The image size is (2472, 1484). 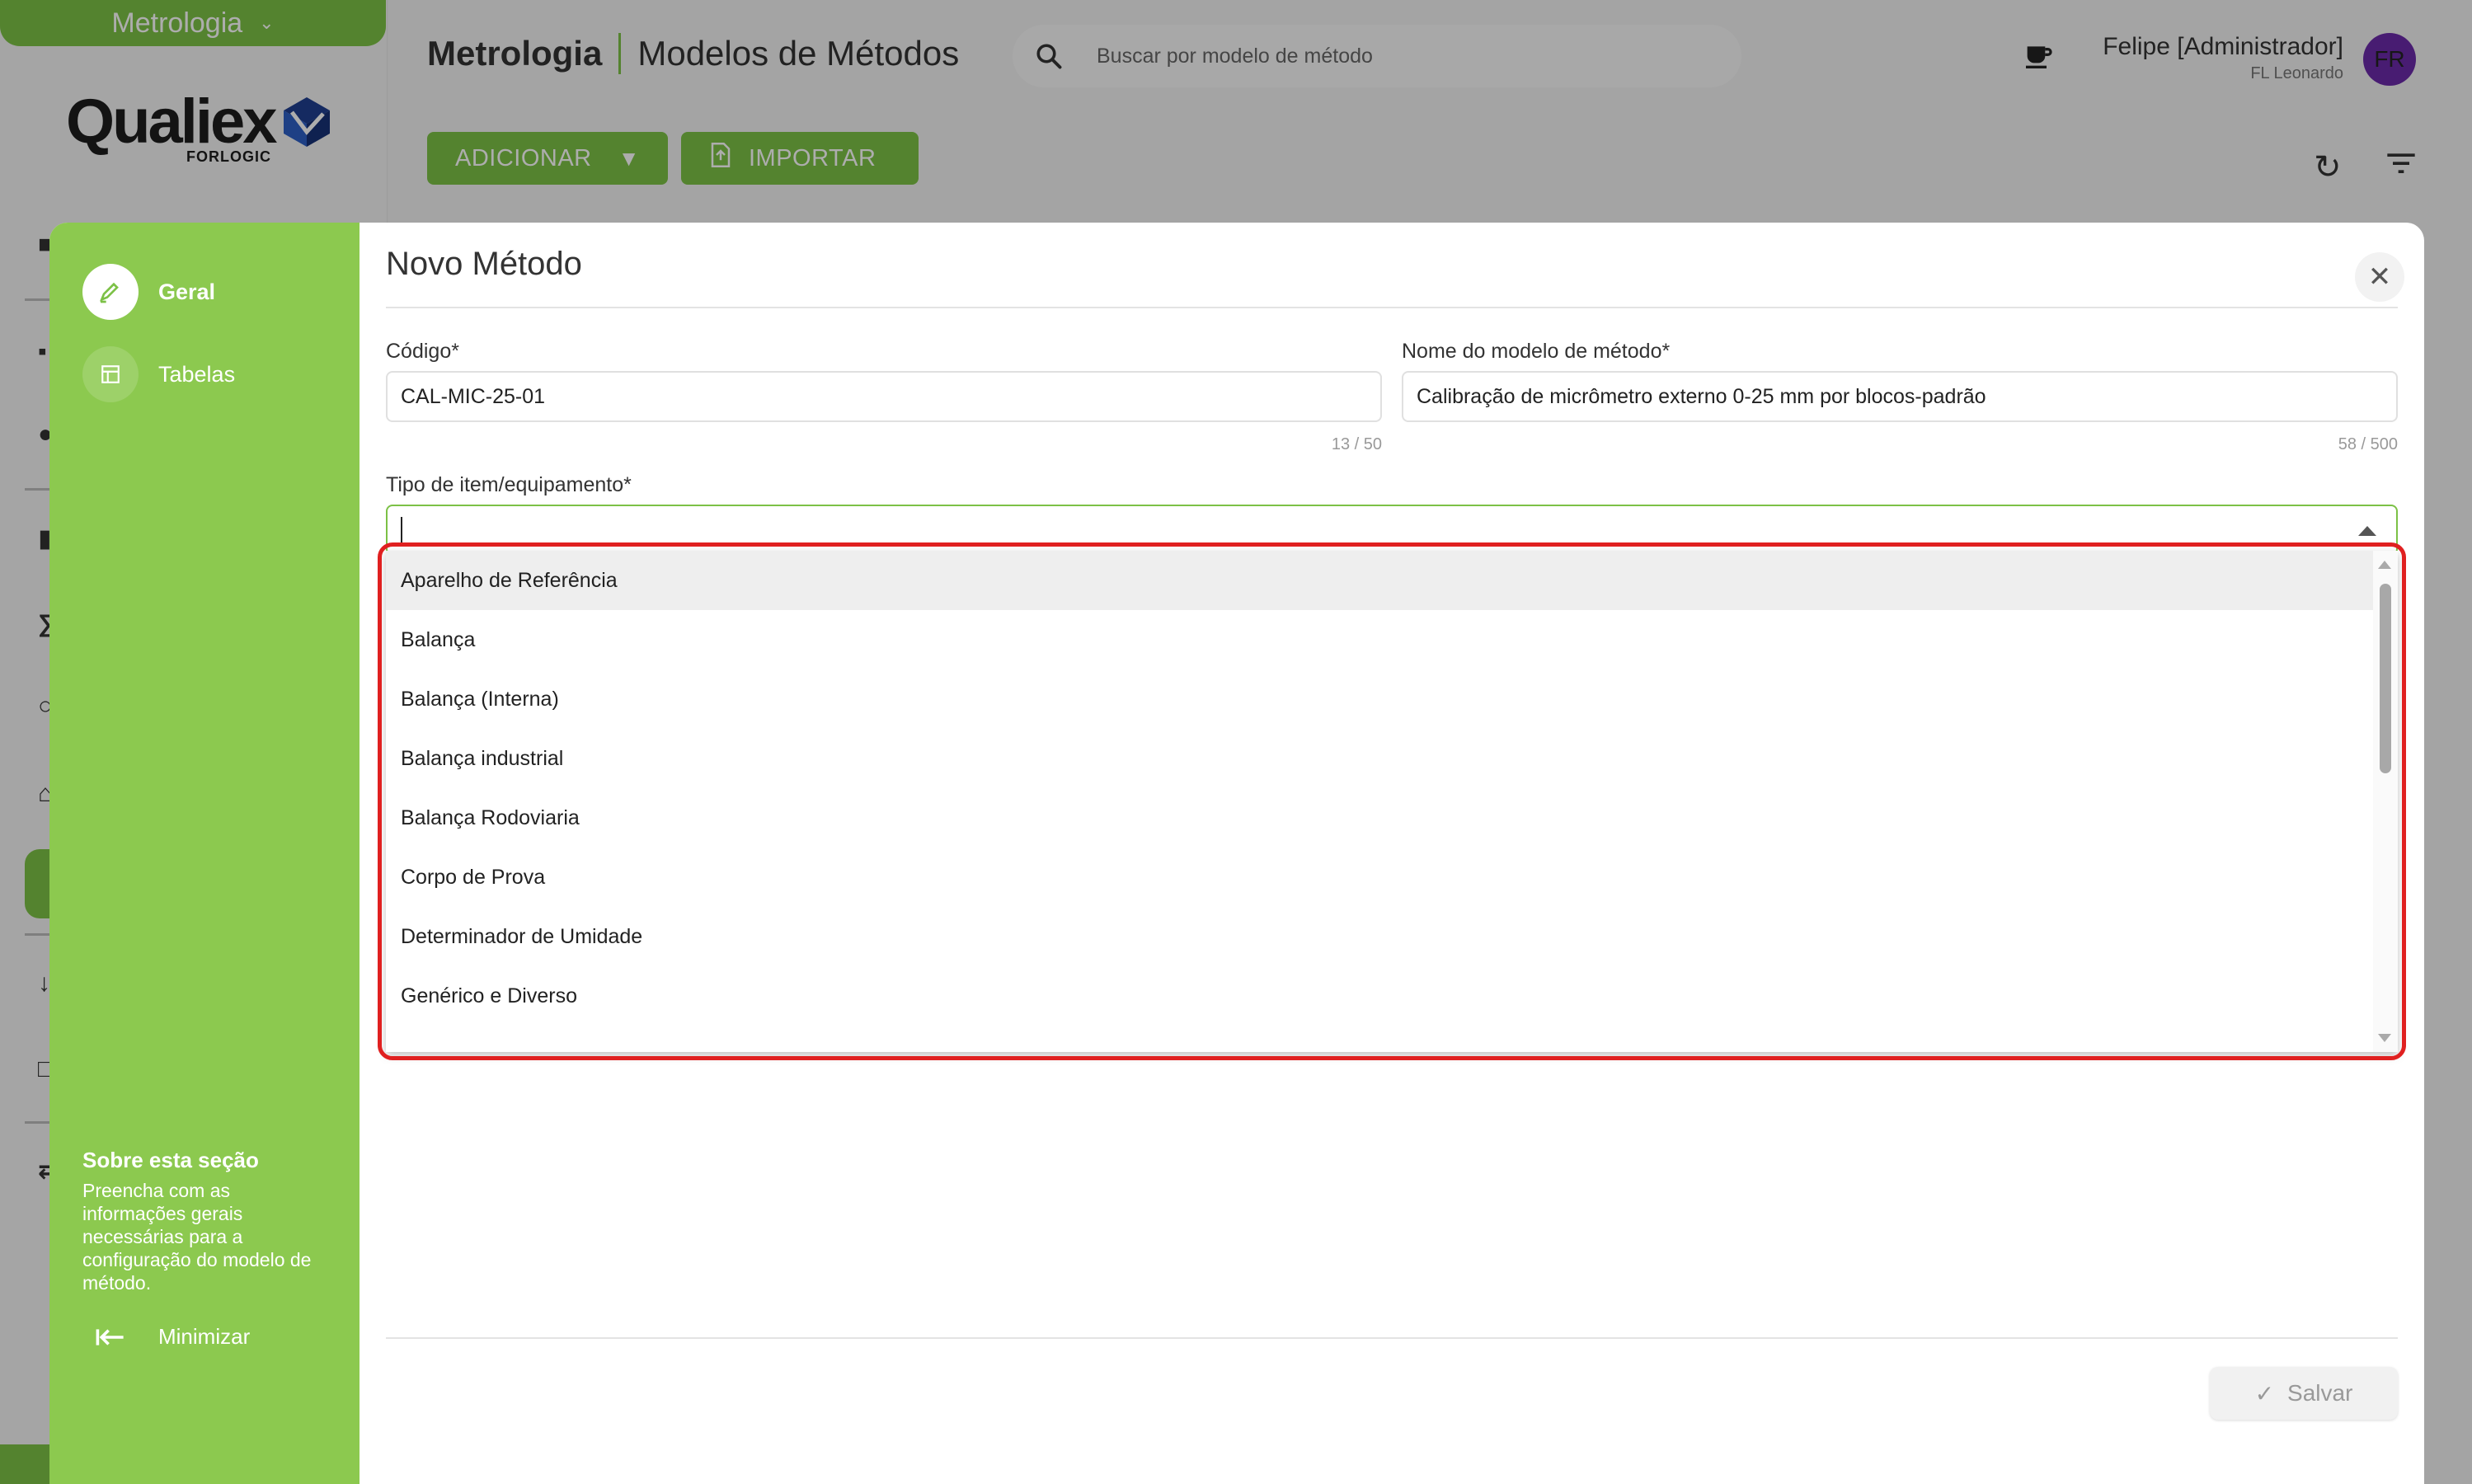 I want to click on dropdown-scrollbar, so click(x=2385, y=801).